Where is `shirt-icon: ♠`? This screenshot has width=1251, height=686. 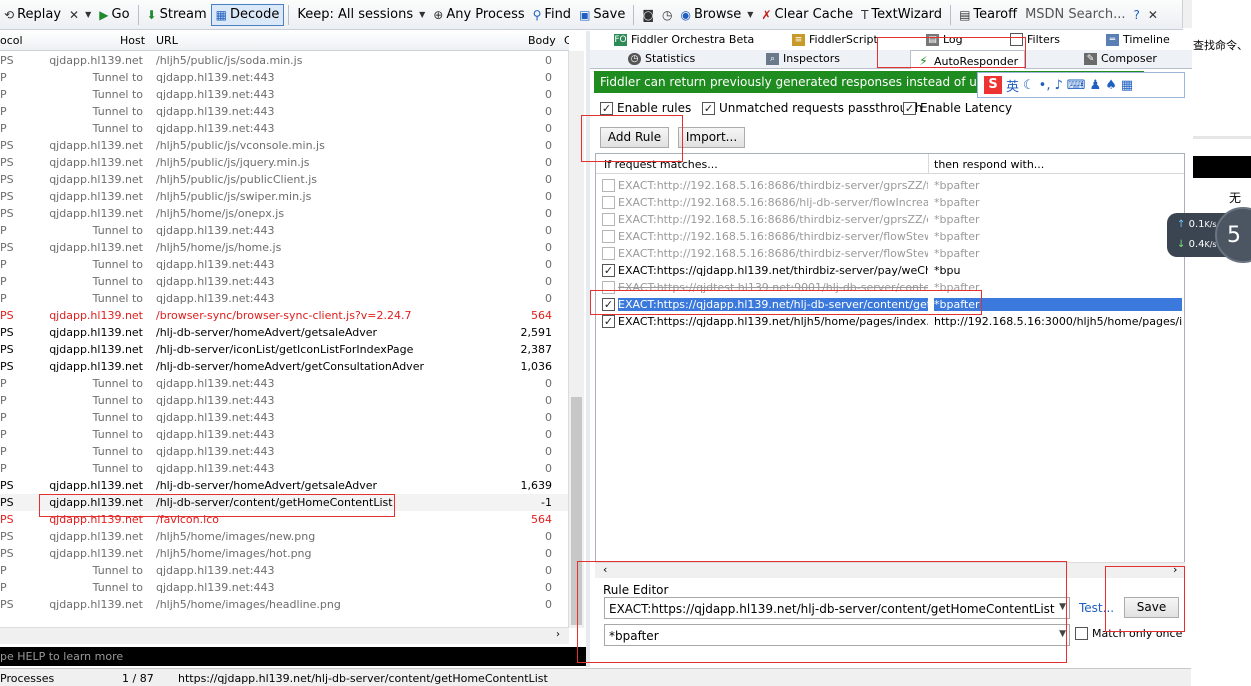
shirt-icon: ♠ is located at coordinates (1111, 85).